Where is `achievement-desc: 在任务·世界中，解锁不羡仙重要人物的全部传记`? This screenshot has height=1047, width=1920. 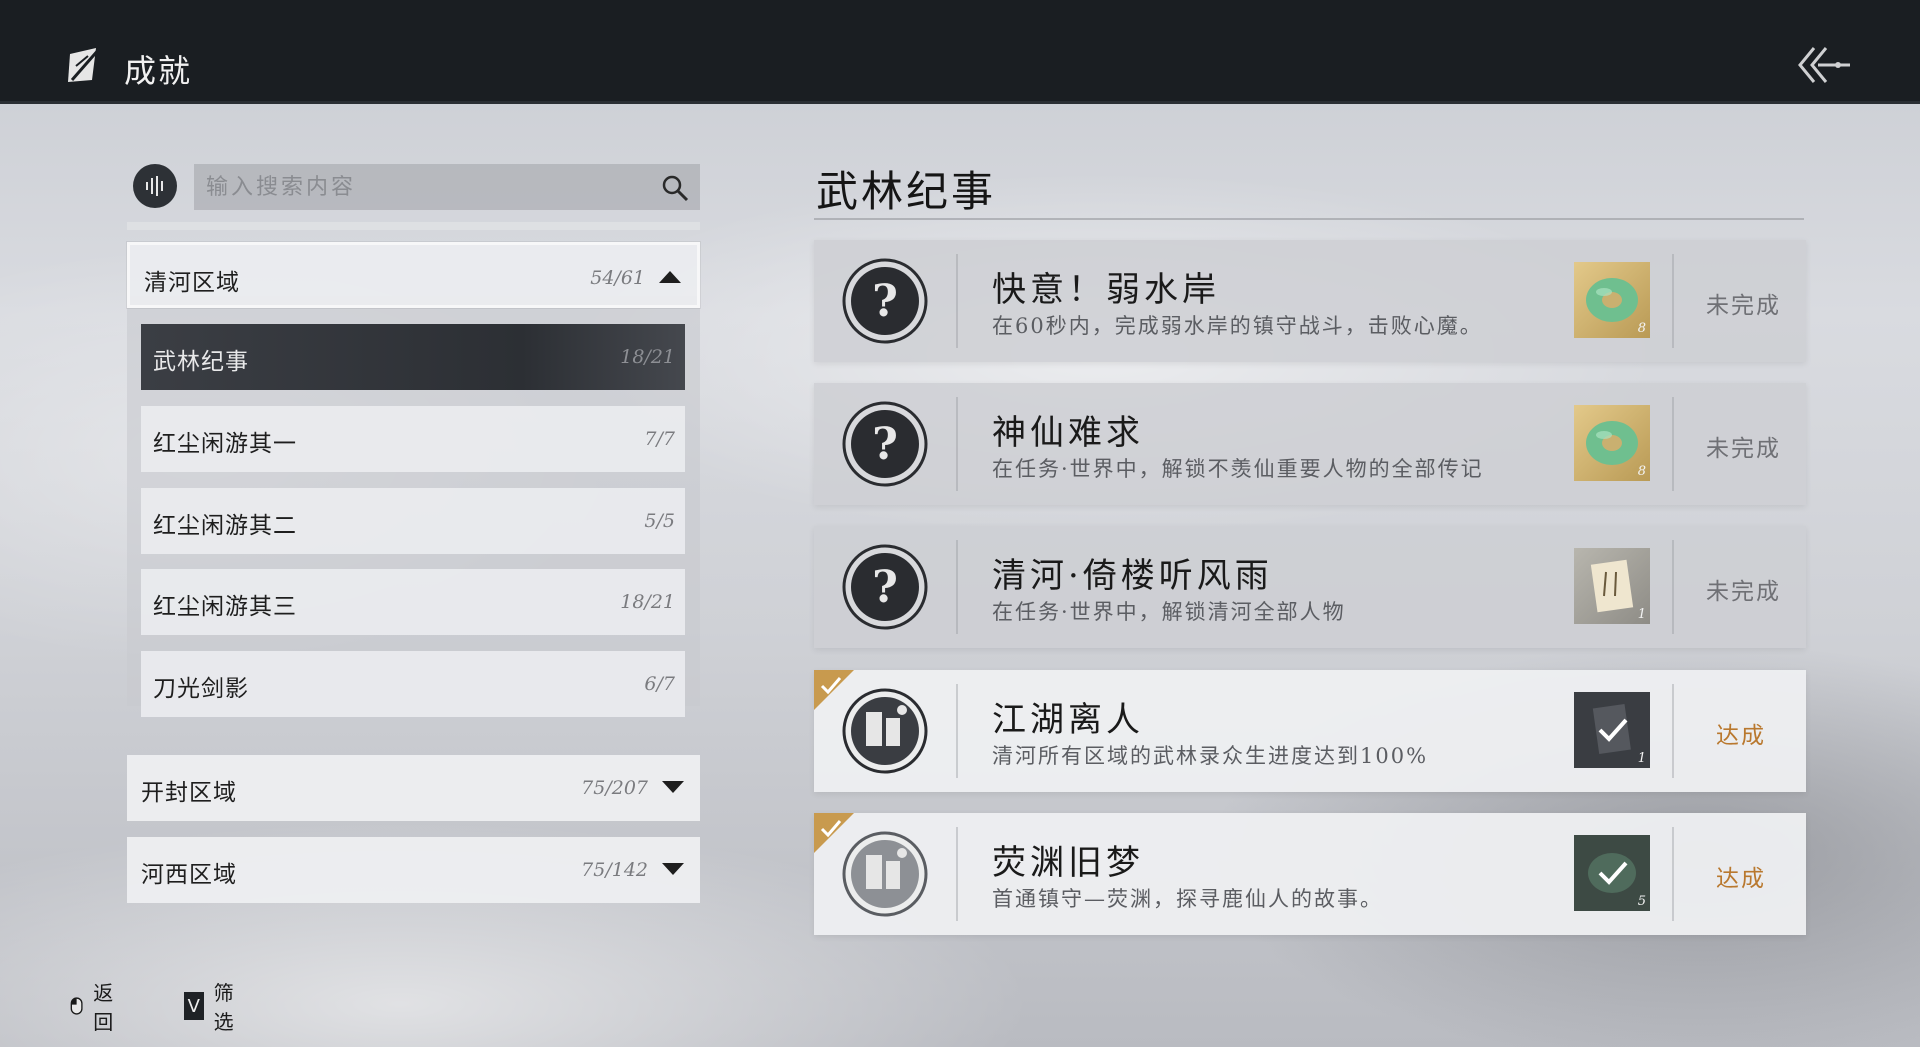 achievement-desc: 在任务·世界中，解锁不羡仙重要人物的全部传记 is located at coordinates (1238, 469).